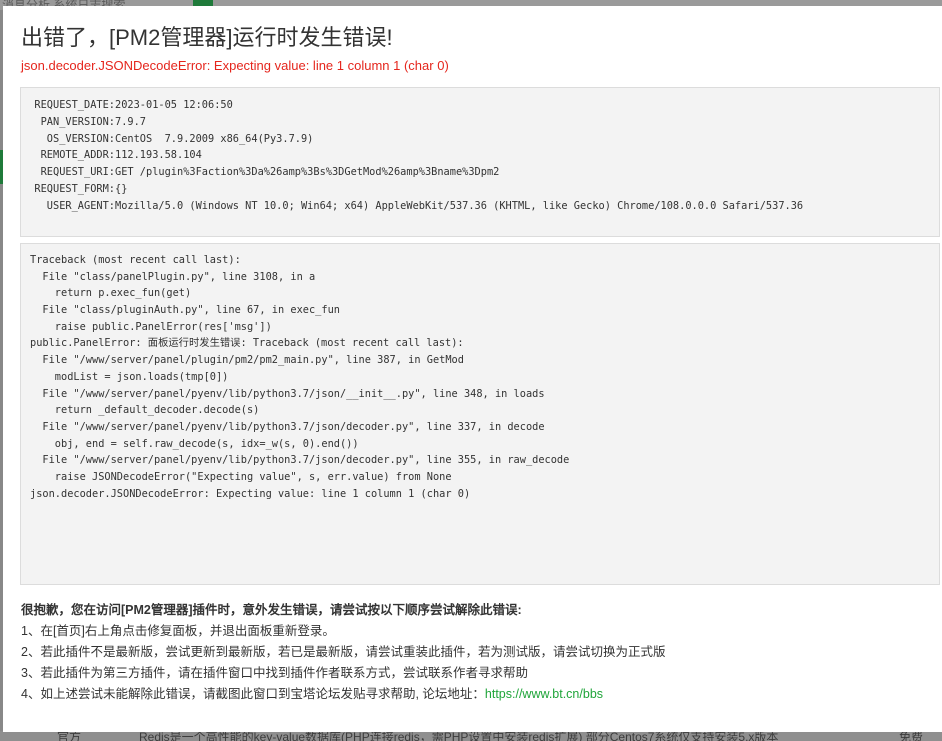  Describe the element at coordinates (174, 105) in the screenshot. I see `request-info-value: 2023-01-05 12:06:50` at that location.